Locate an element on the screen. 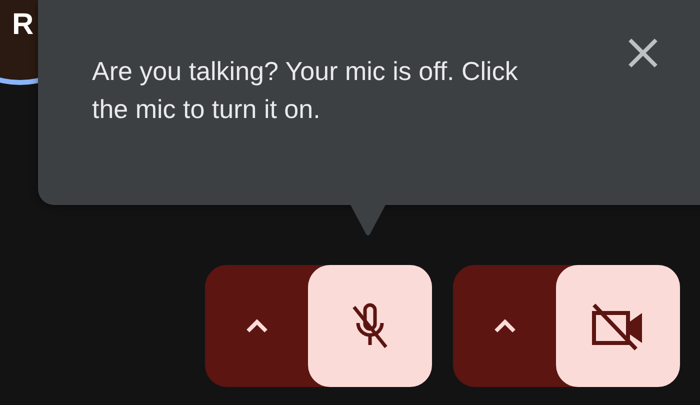  mic-toggle-button is located at coordinates (370, 326).